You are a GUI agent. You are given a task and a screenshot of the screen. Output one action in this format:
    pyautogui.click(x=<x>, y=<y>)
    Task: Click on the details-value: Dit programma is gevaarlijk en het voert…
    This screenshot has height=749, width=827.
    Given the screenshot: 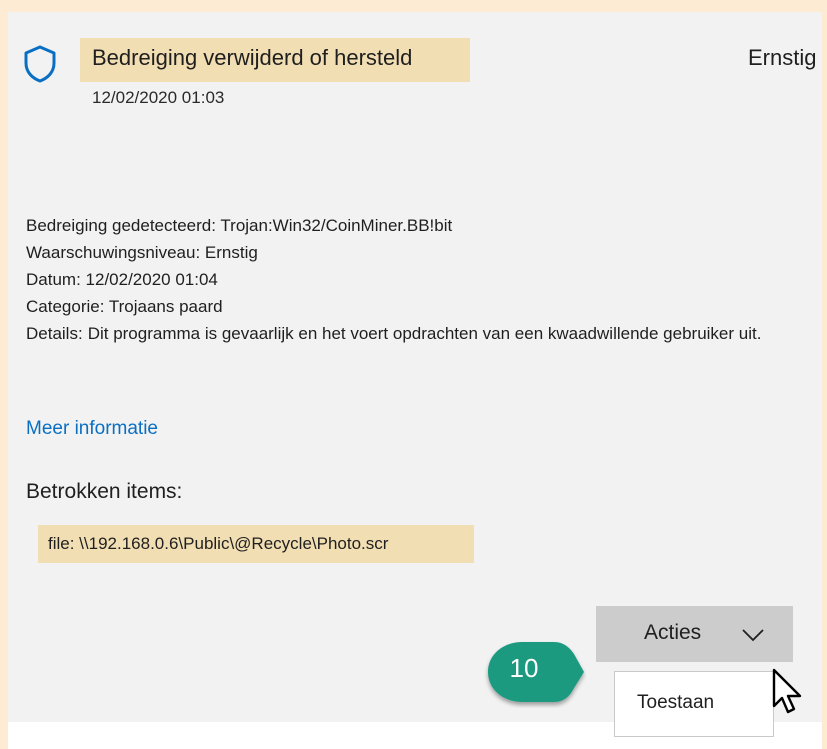 What is the action you would take?
    pyautogui.click(x=424, y=333)
    